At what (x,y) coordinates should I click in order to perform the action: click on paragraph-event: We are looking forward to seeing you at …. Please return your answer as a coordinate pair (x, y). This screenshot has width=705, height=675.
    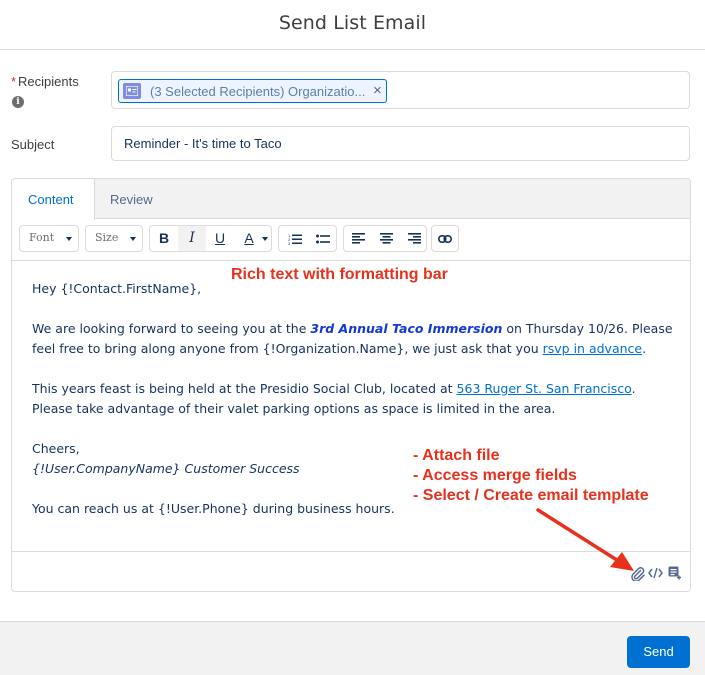
    Looking at the image, I should click on (354, 339).